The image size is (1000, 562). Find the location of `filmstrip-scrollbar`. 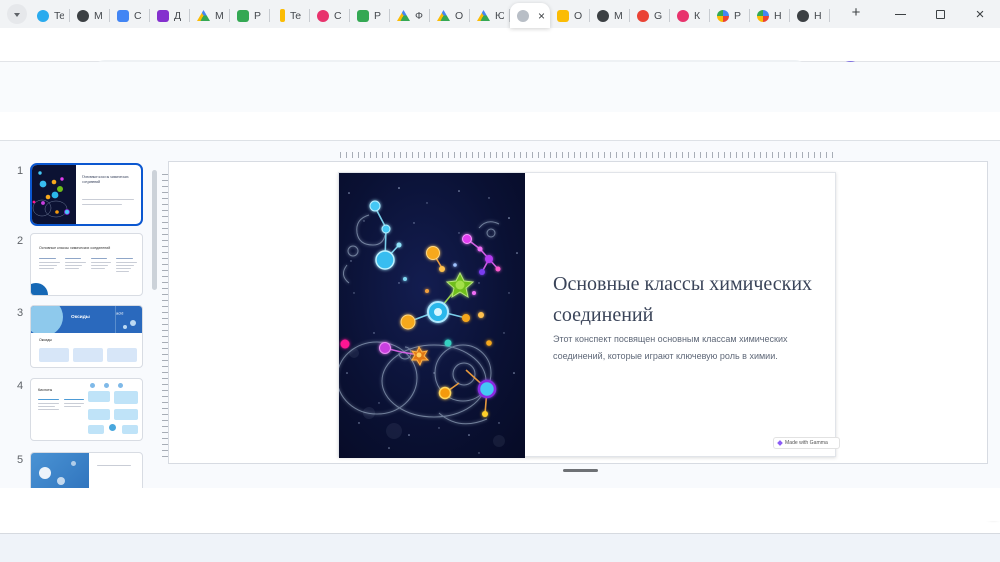

filmstrip-scrollbar is located at coordinates (154, 230).